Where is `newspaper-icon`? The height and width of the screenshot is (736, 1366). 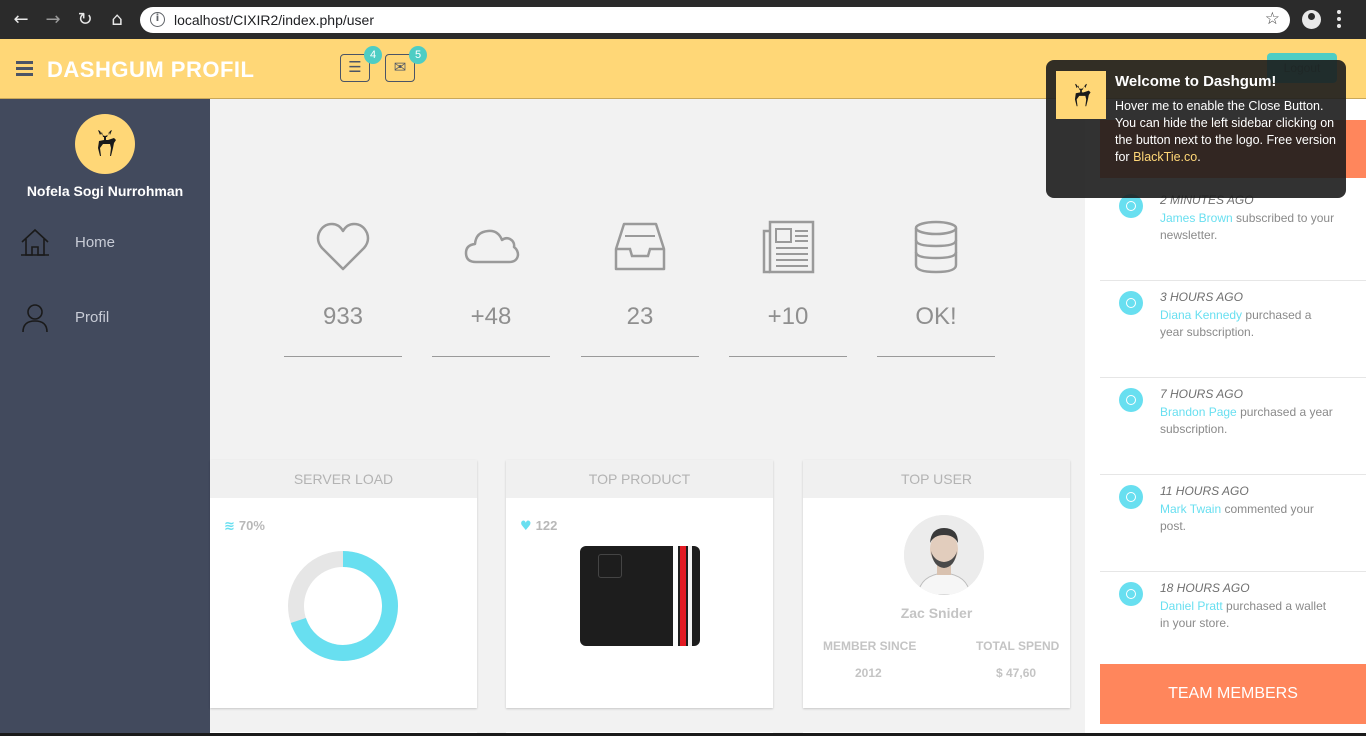 newspaper-icon is located at coordinates (788, 247).